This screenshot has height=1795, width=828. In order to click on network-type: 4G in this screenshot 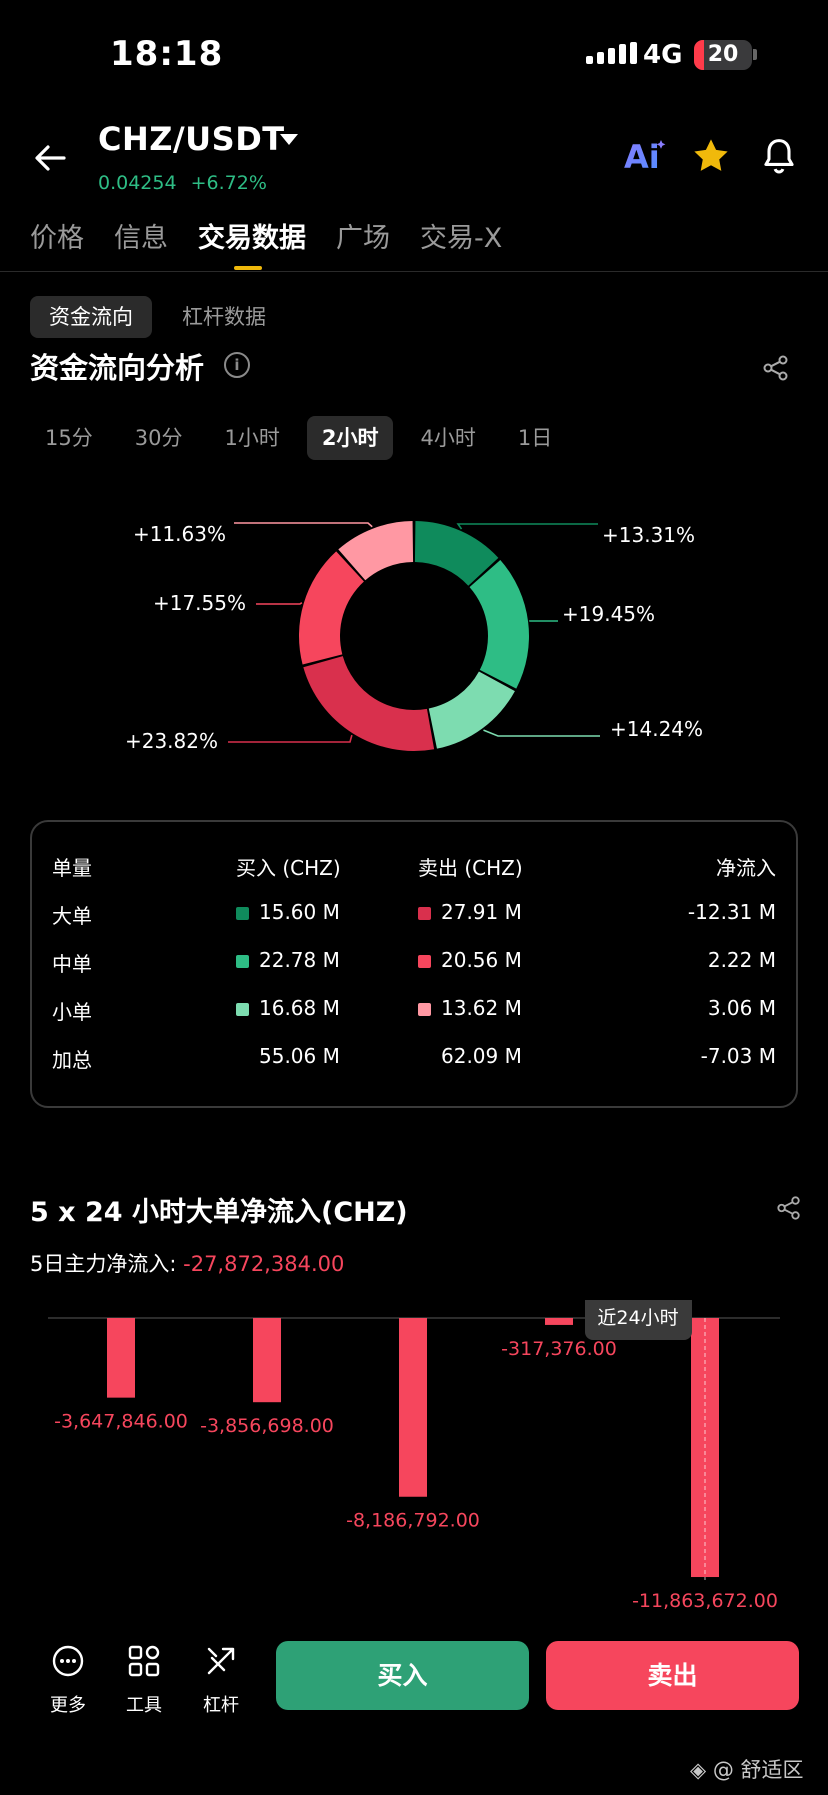, I will do `click(663, 55)`.